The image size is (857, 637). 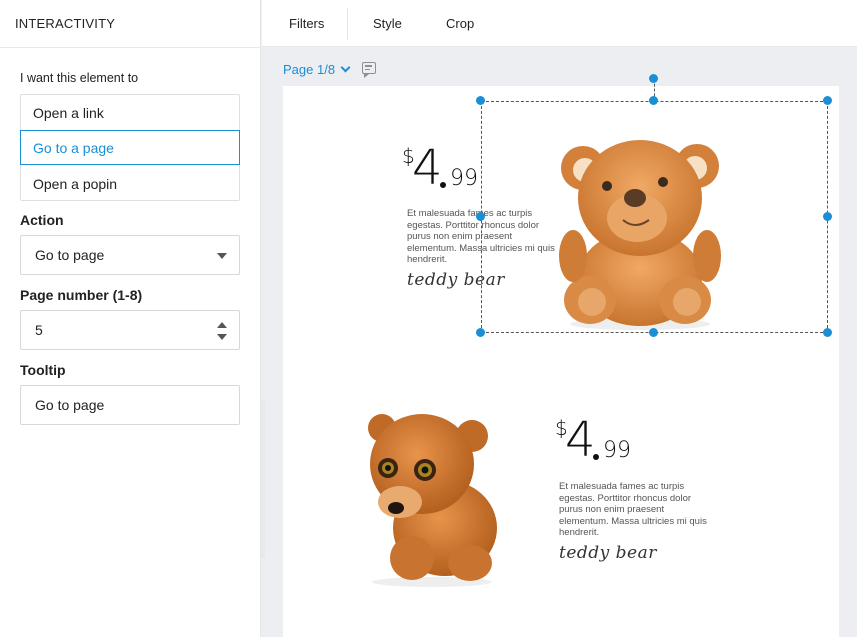 What do you see at coordinates (480, 332) in the screenshot?
I see `resize-handle-bottom-left` at bounding box center [480, 332].